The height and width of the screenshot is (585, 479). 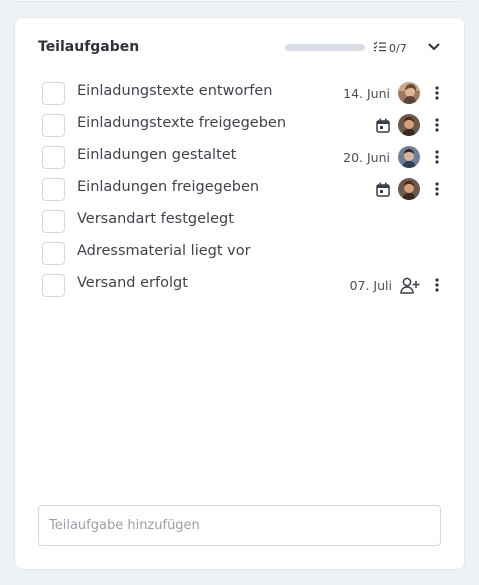 I want to click on subtask-row: Versand erfolgt 07. Juli, so click(x=239, y=285).